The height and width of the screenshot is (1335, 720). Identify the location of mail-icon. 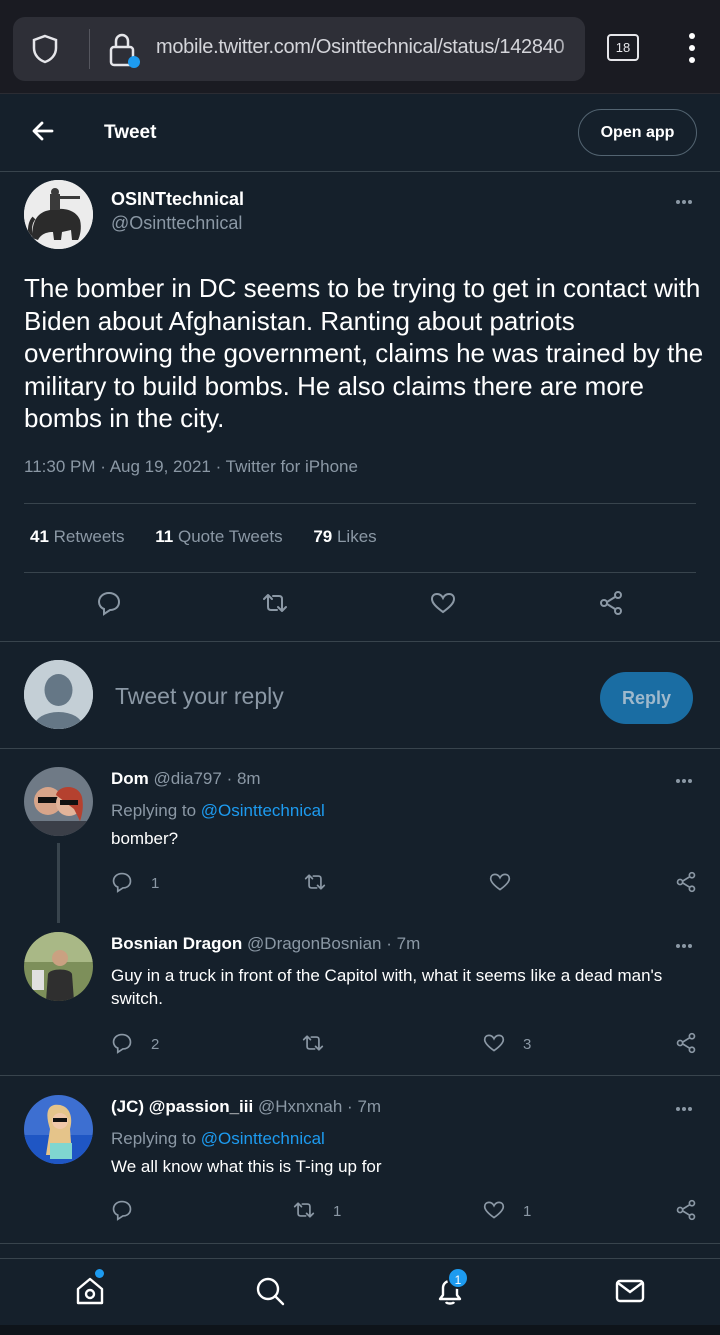
(630, 1291).